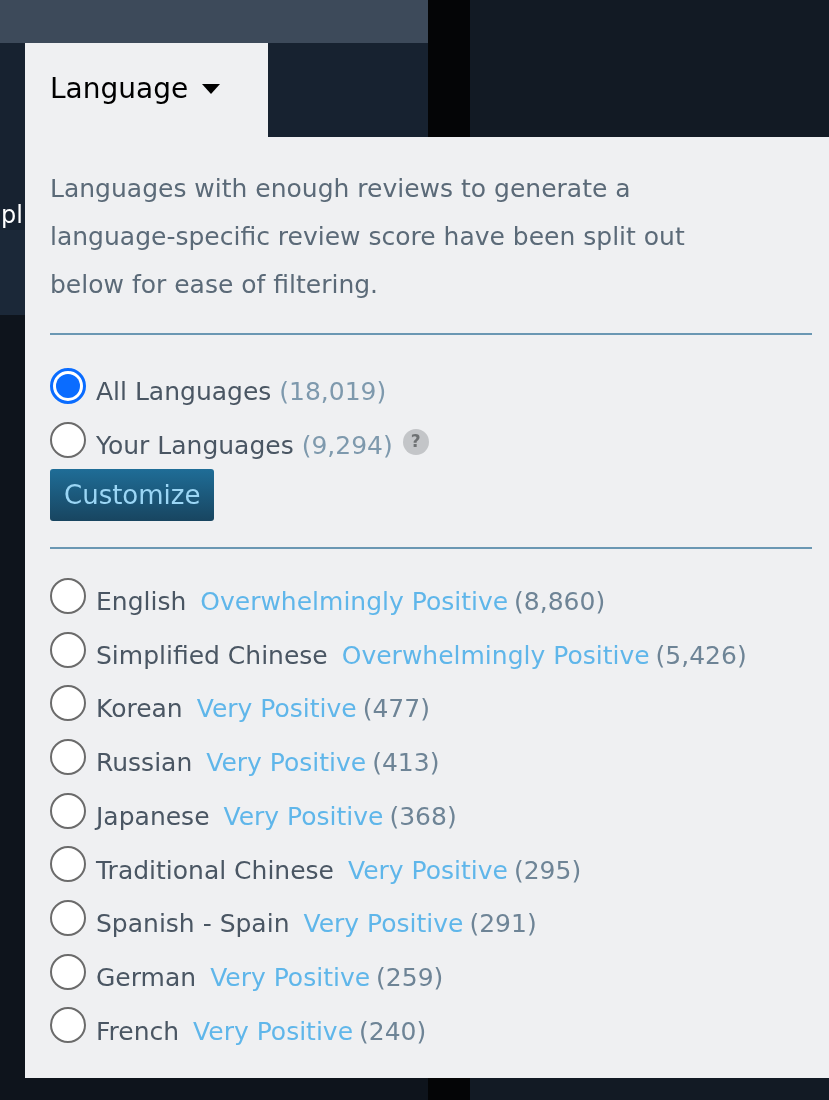  I want to click on customize-button: Customize, so click(132, 495).